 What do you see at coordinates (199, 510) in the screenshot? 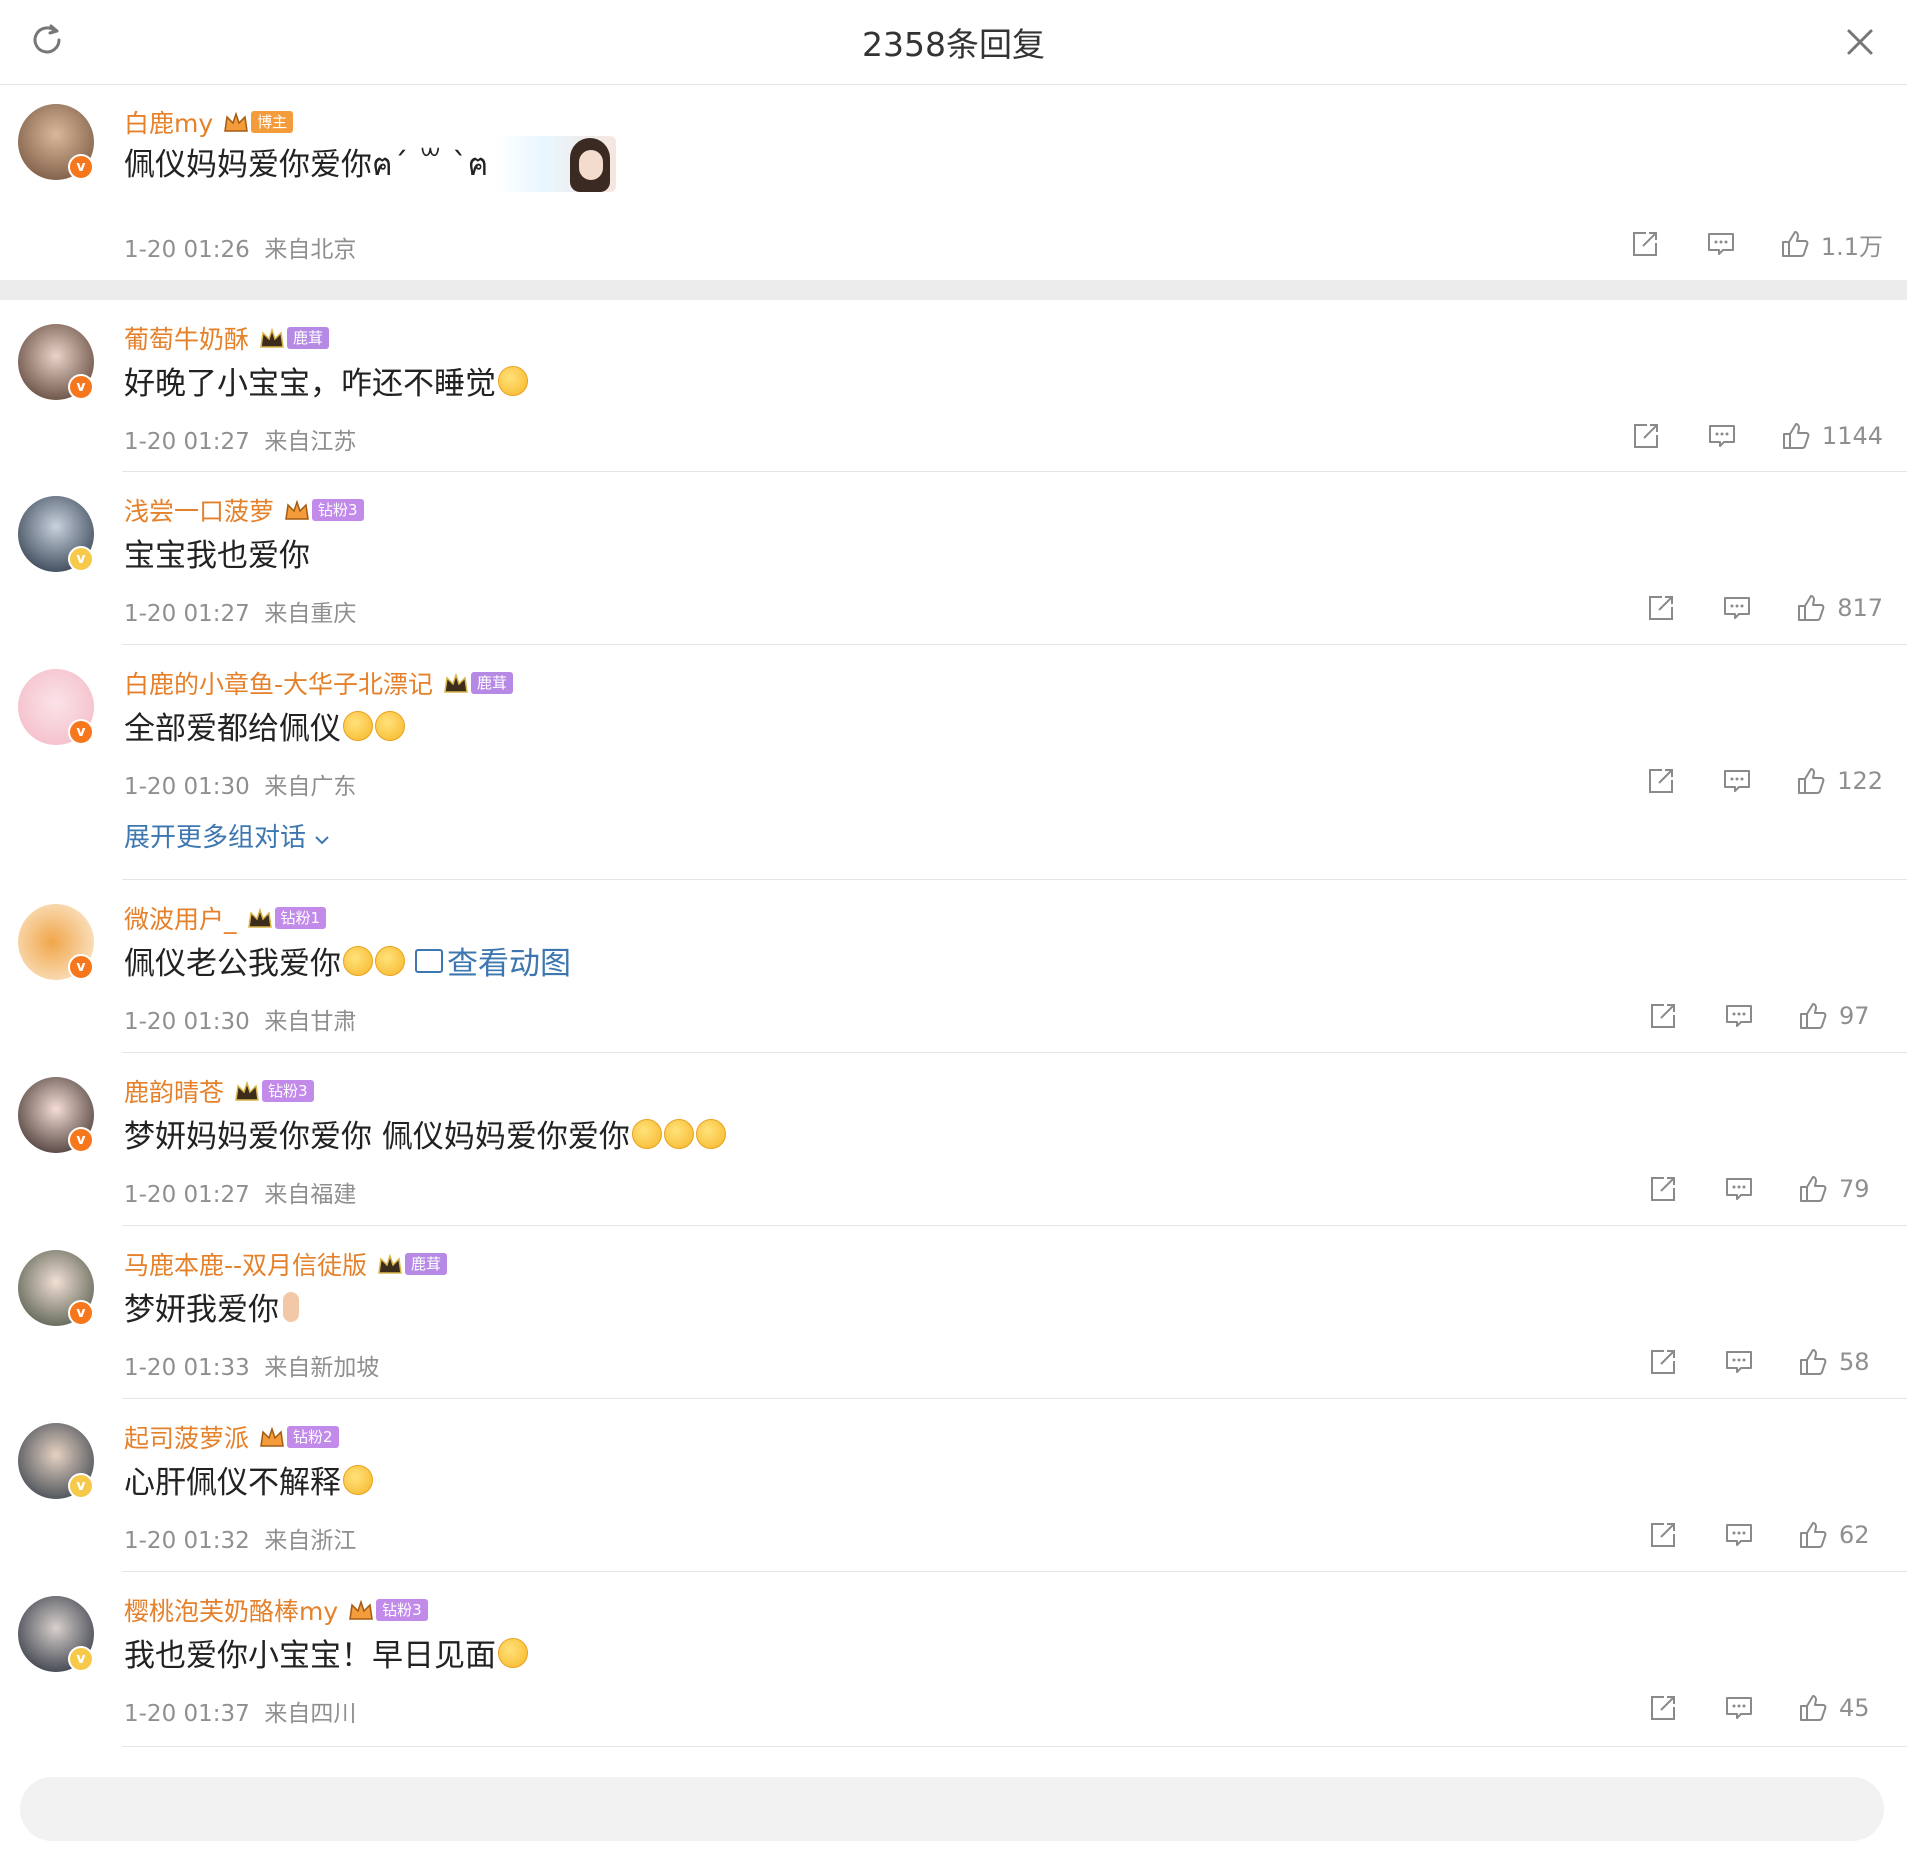
I see `username: 浅尝一口菠萝` at bounding box center [199, 510].